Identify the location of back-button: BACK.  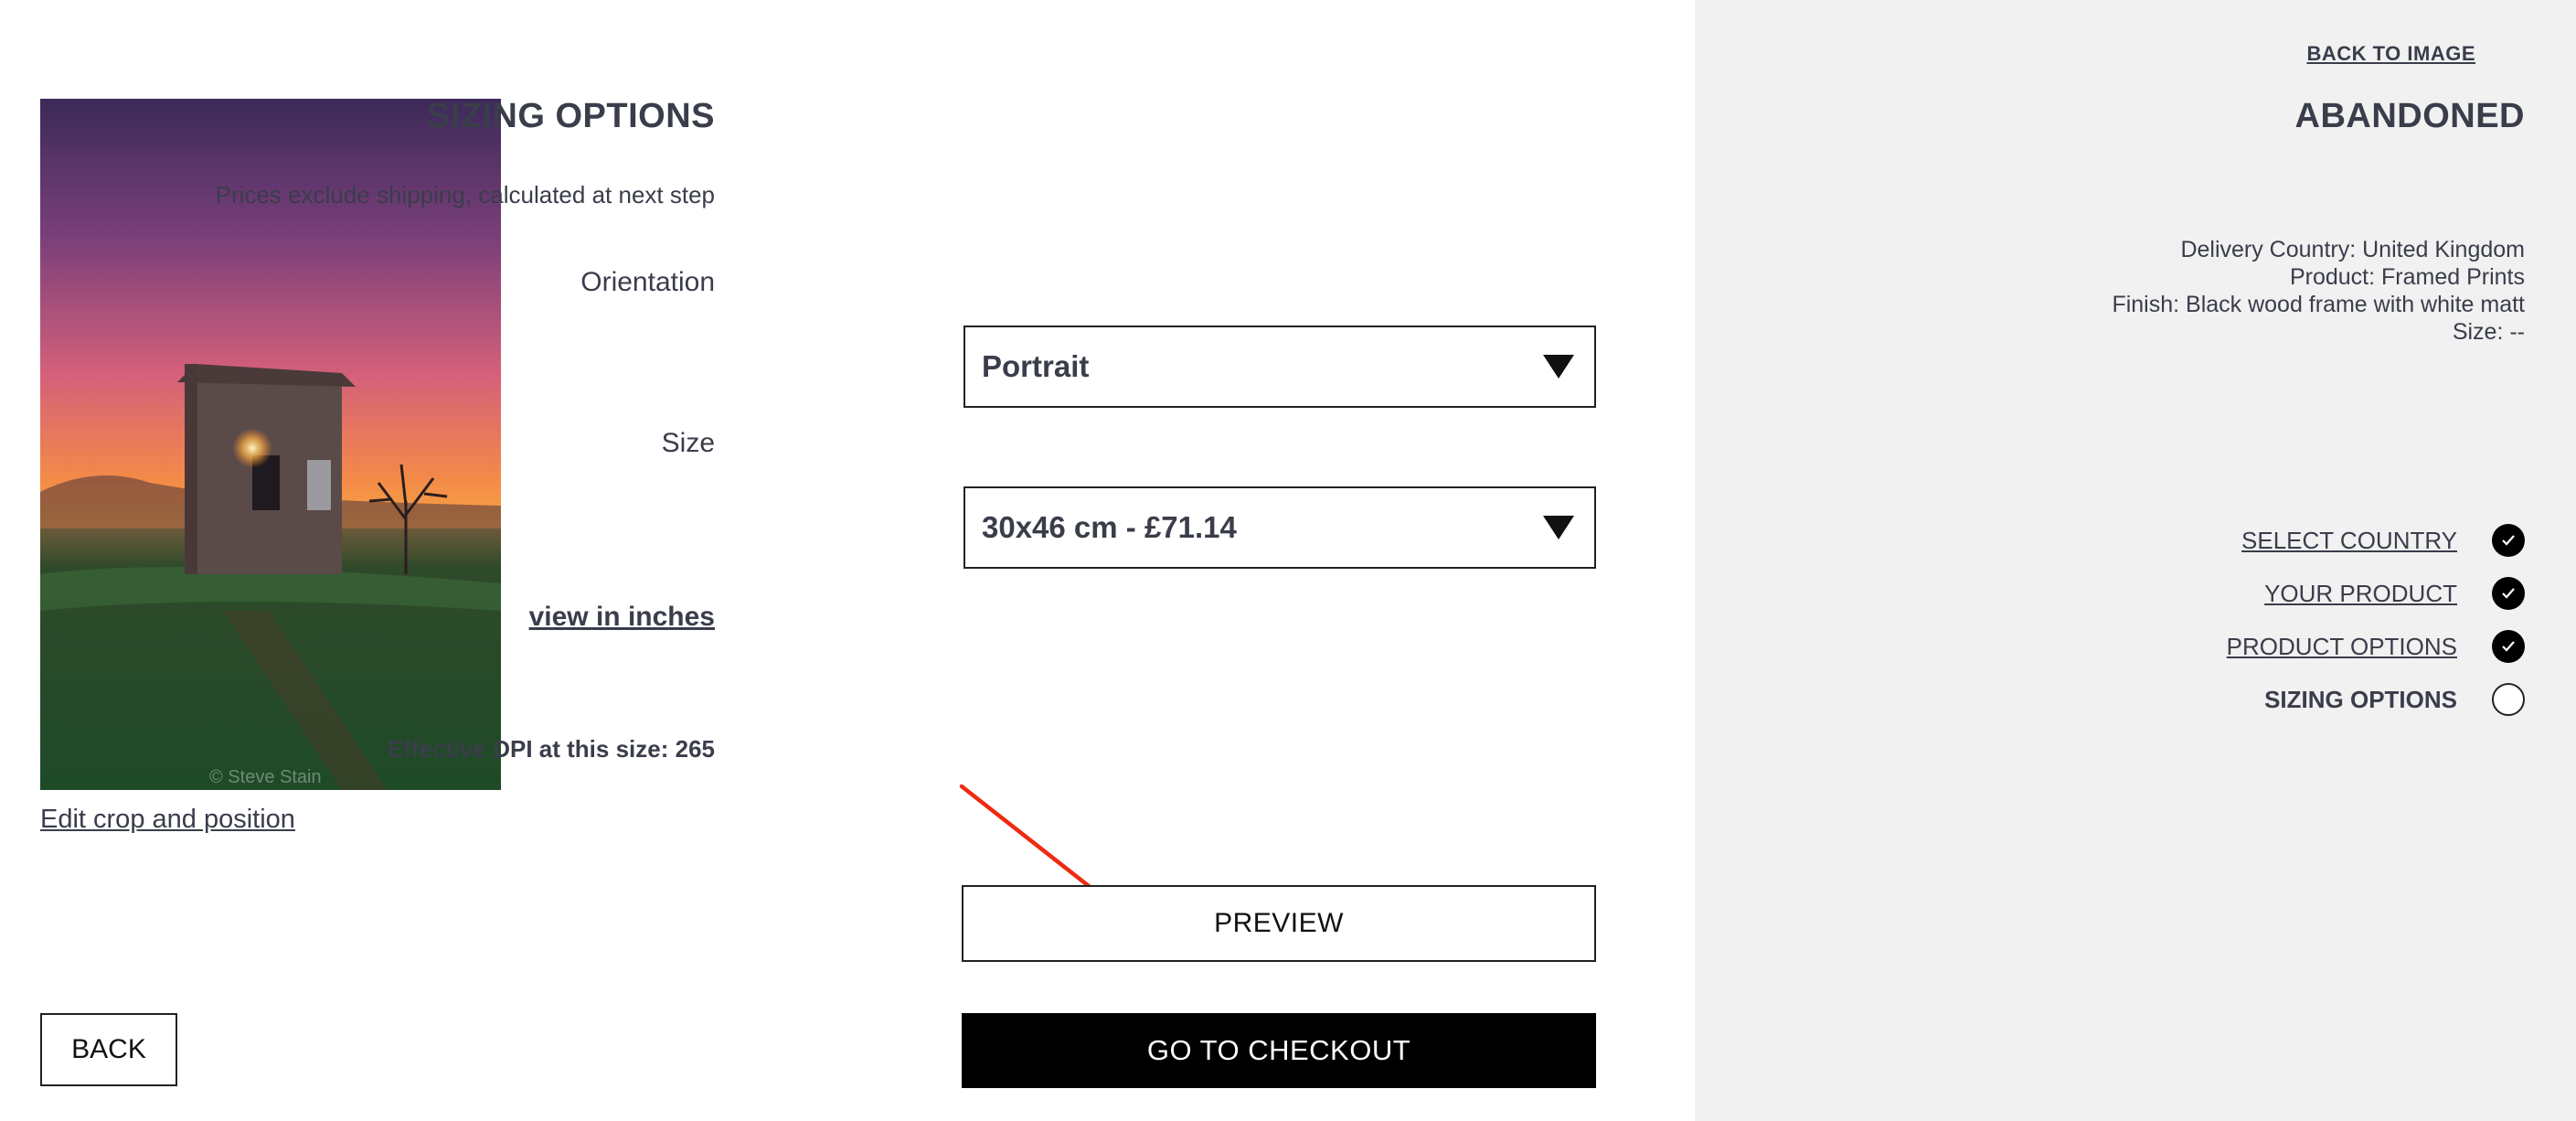
(108, 1049).